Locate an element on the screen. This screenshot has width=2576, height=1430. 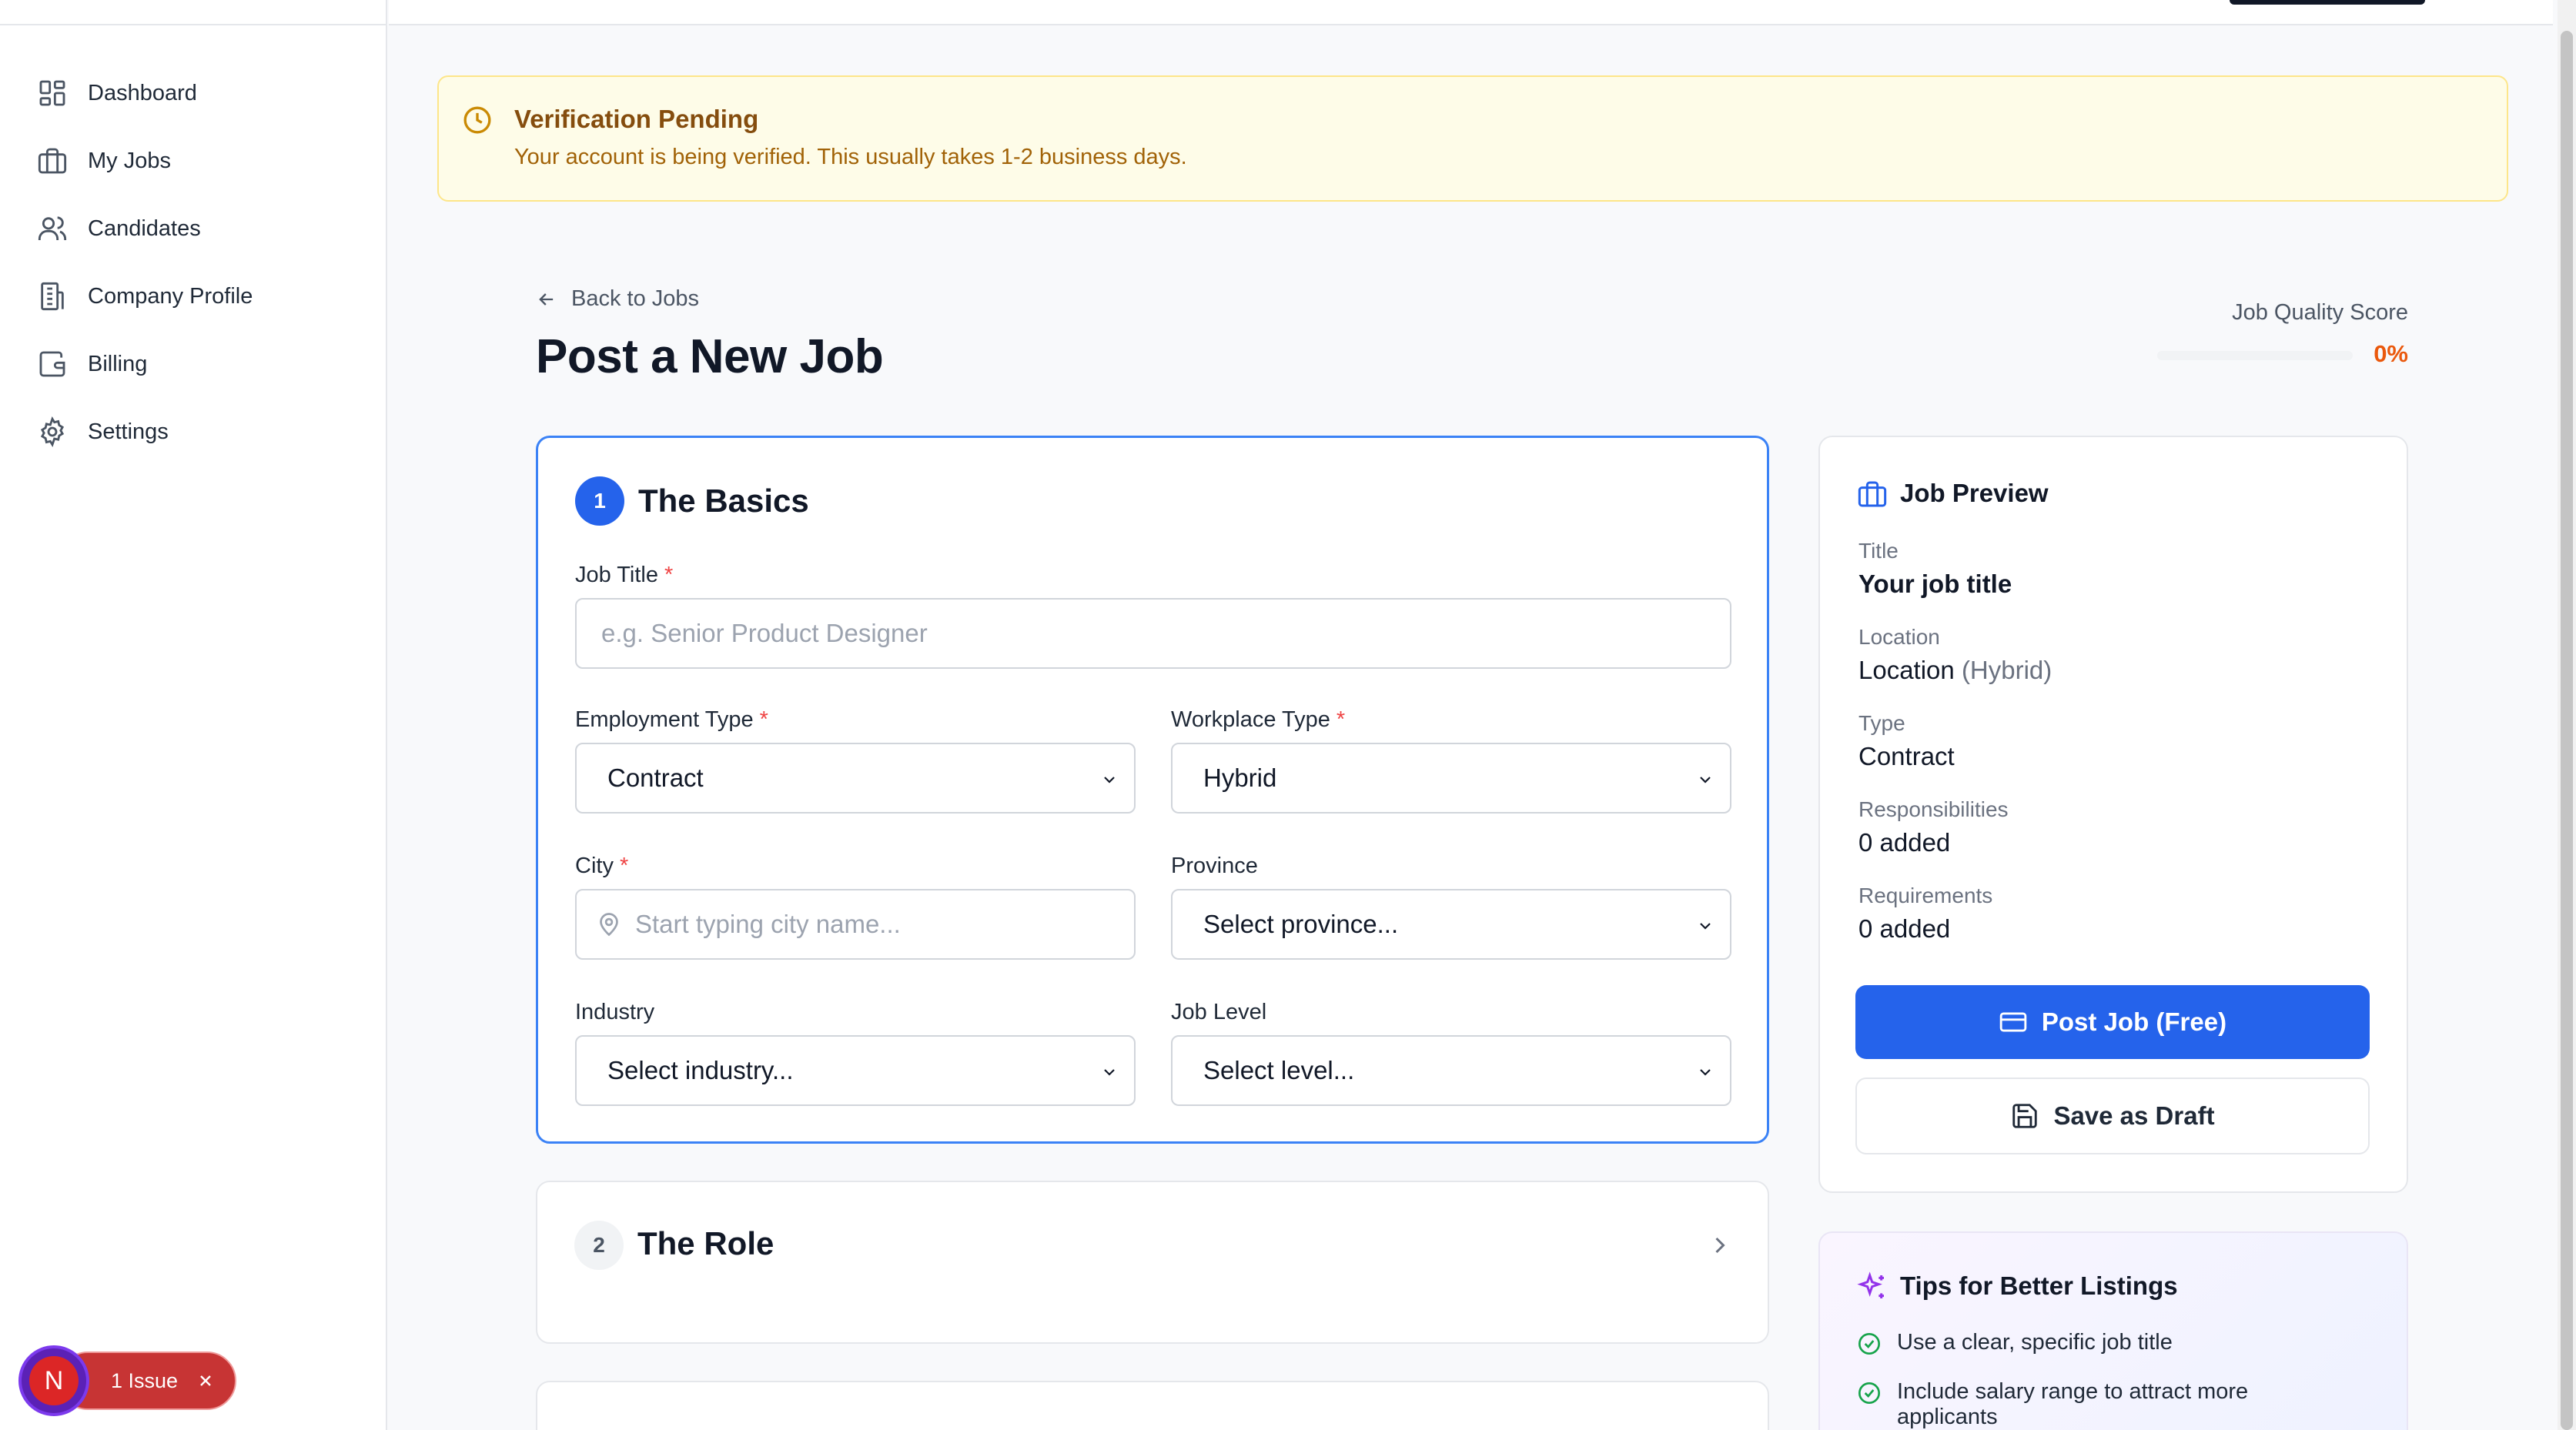
sidebar-item-candidates: Candidates is located at coordinates (119, 228).